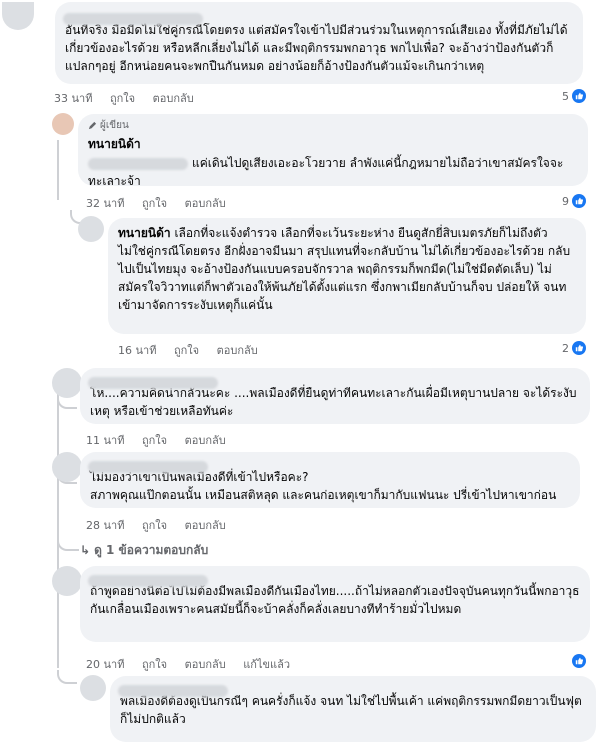  I want to click on reaction-count: 2, so click(574, 348).